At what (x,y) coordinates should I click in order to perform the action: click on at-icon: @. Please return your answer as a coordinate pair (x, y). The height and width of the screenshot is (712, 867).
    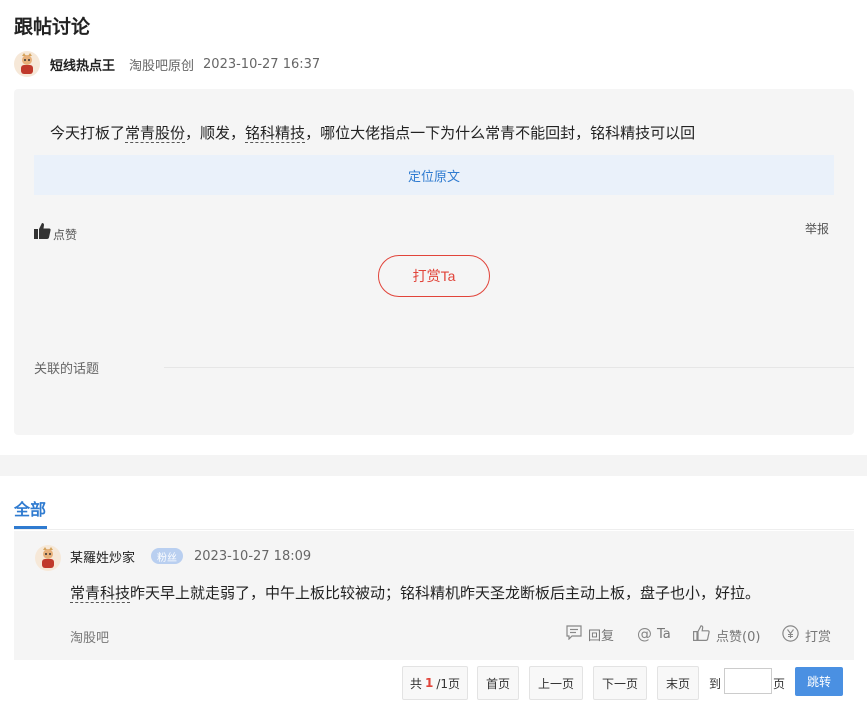
    Looking at the image, I should click on (644, 634).